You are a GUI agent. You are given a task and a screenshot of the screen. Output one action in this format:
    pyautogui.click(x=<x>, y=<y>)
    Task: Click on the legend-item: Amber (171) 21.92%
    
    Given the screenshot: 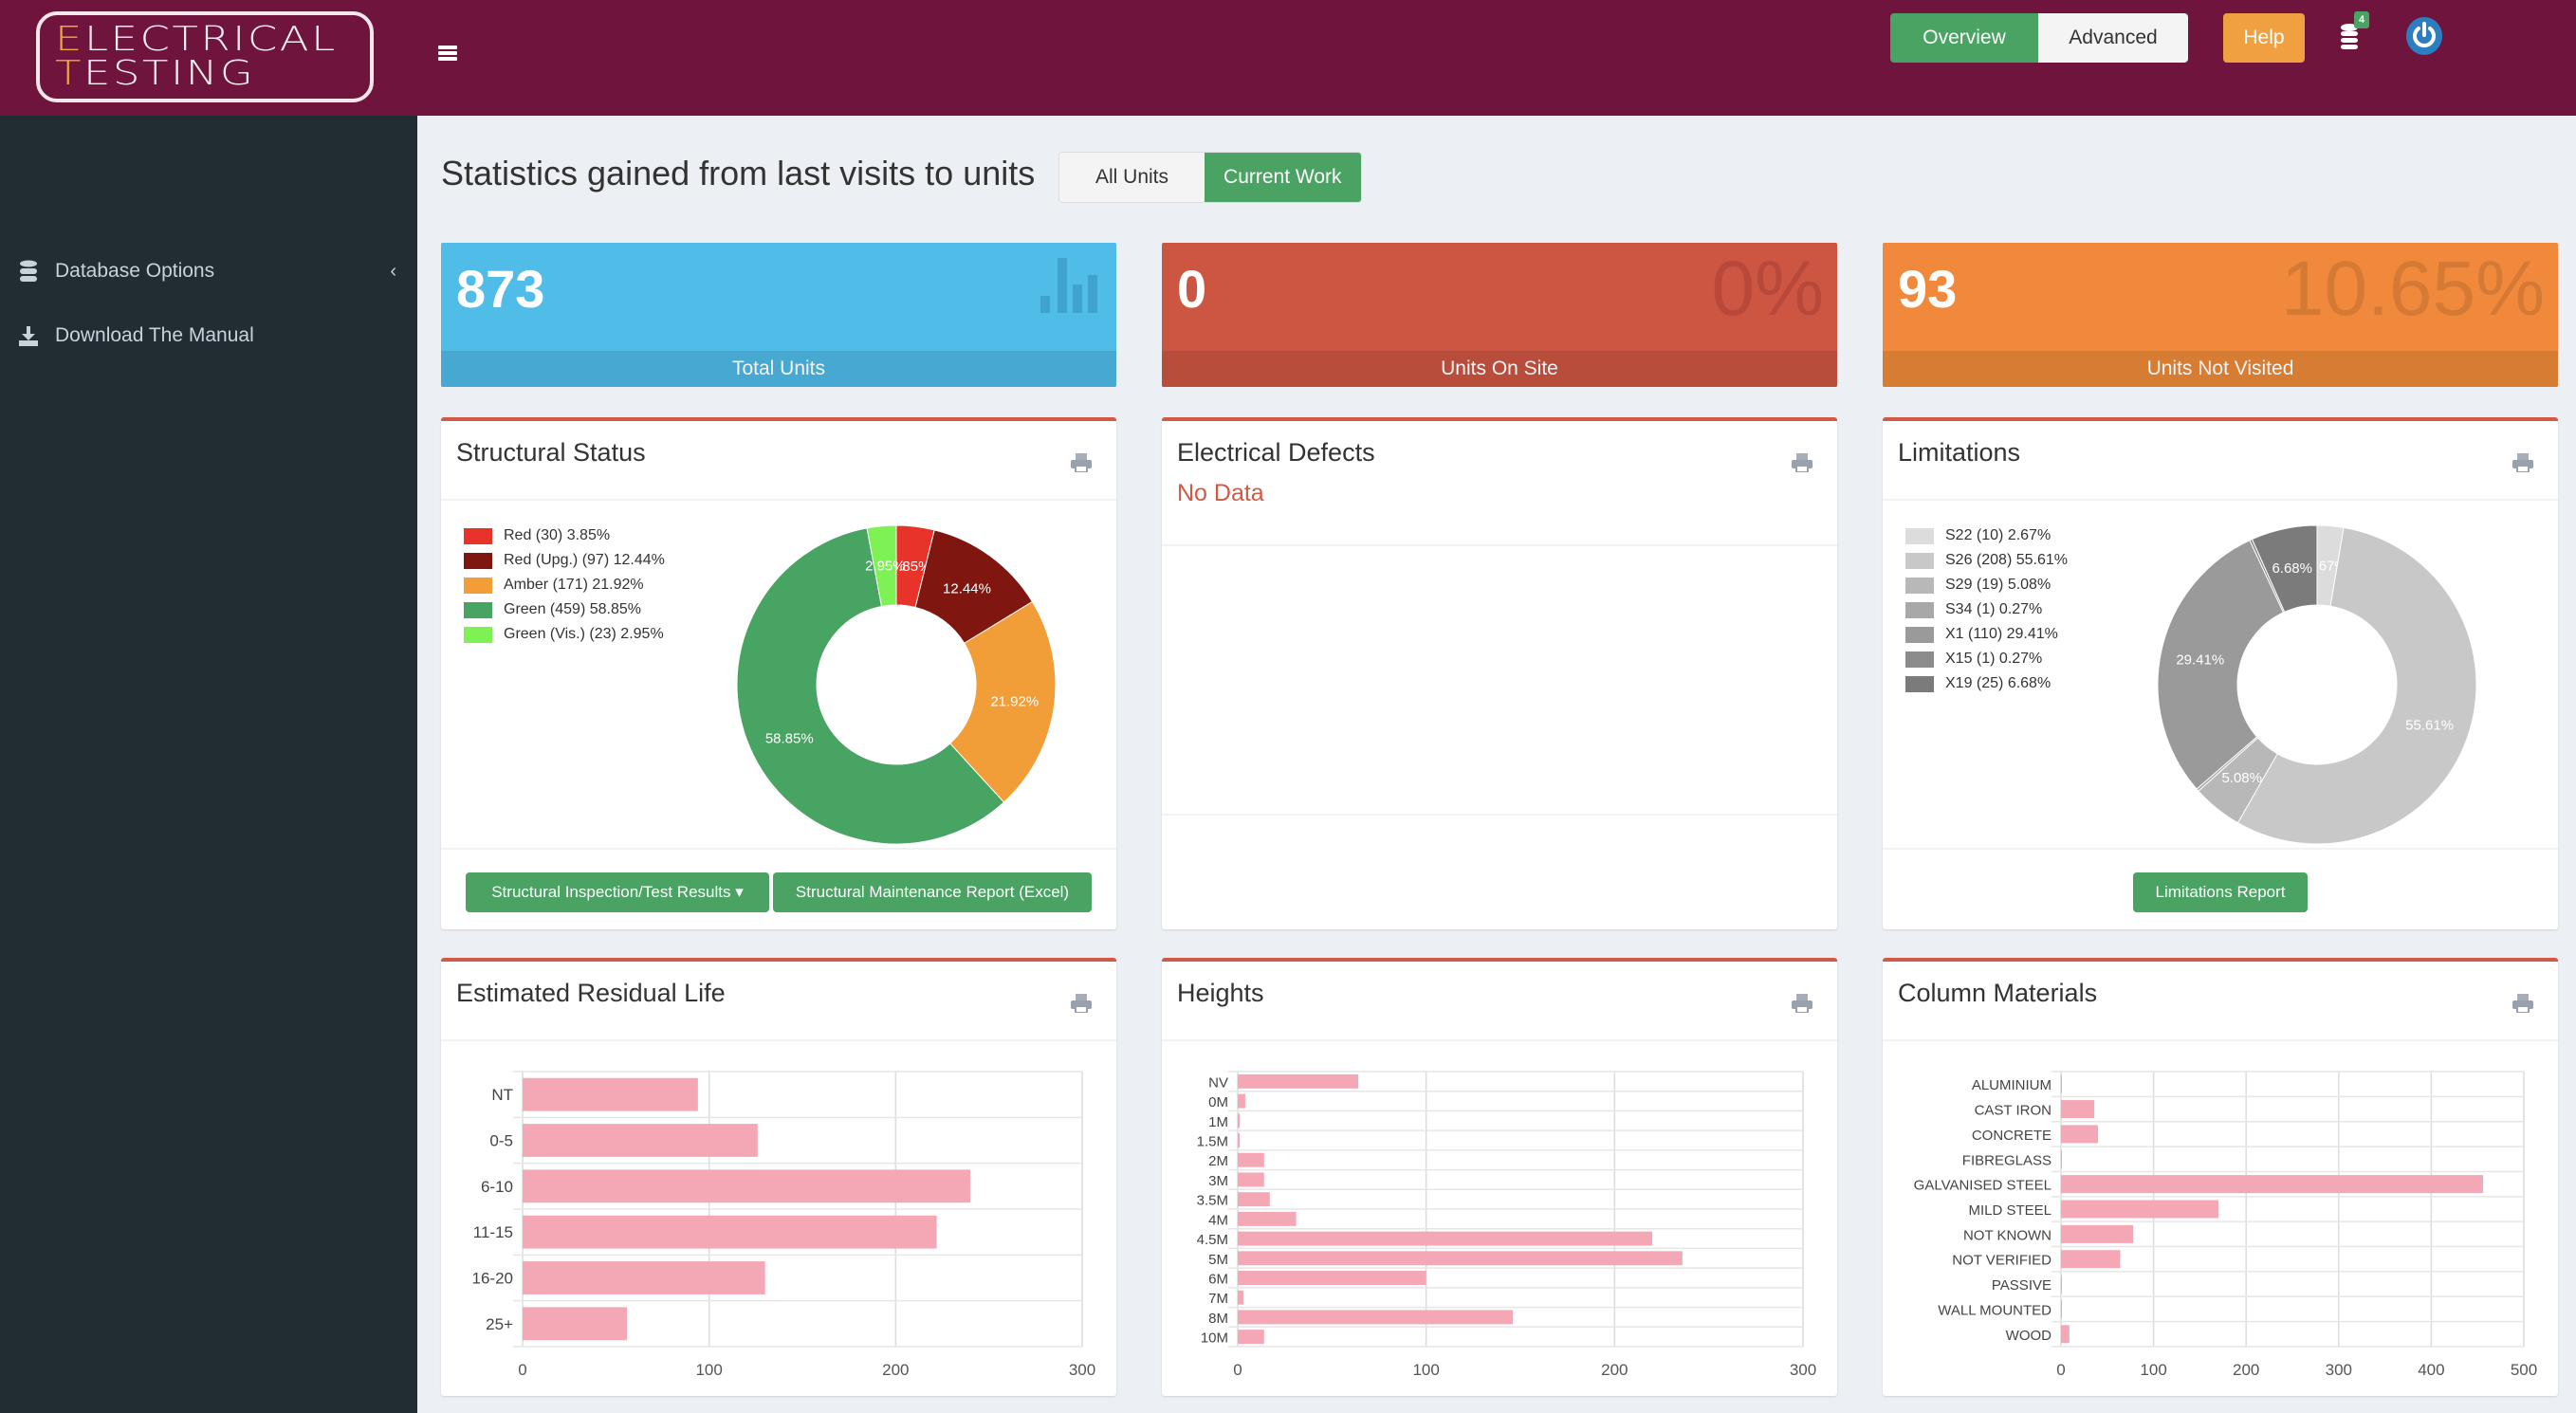 What is the action you would take?
    pyautogui.click(x=564, y=585)
    